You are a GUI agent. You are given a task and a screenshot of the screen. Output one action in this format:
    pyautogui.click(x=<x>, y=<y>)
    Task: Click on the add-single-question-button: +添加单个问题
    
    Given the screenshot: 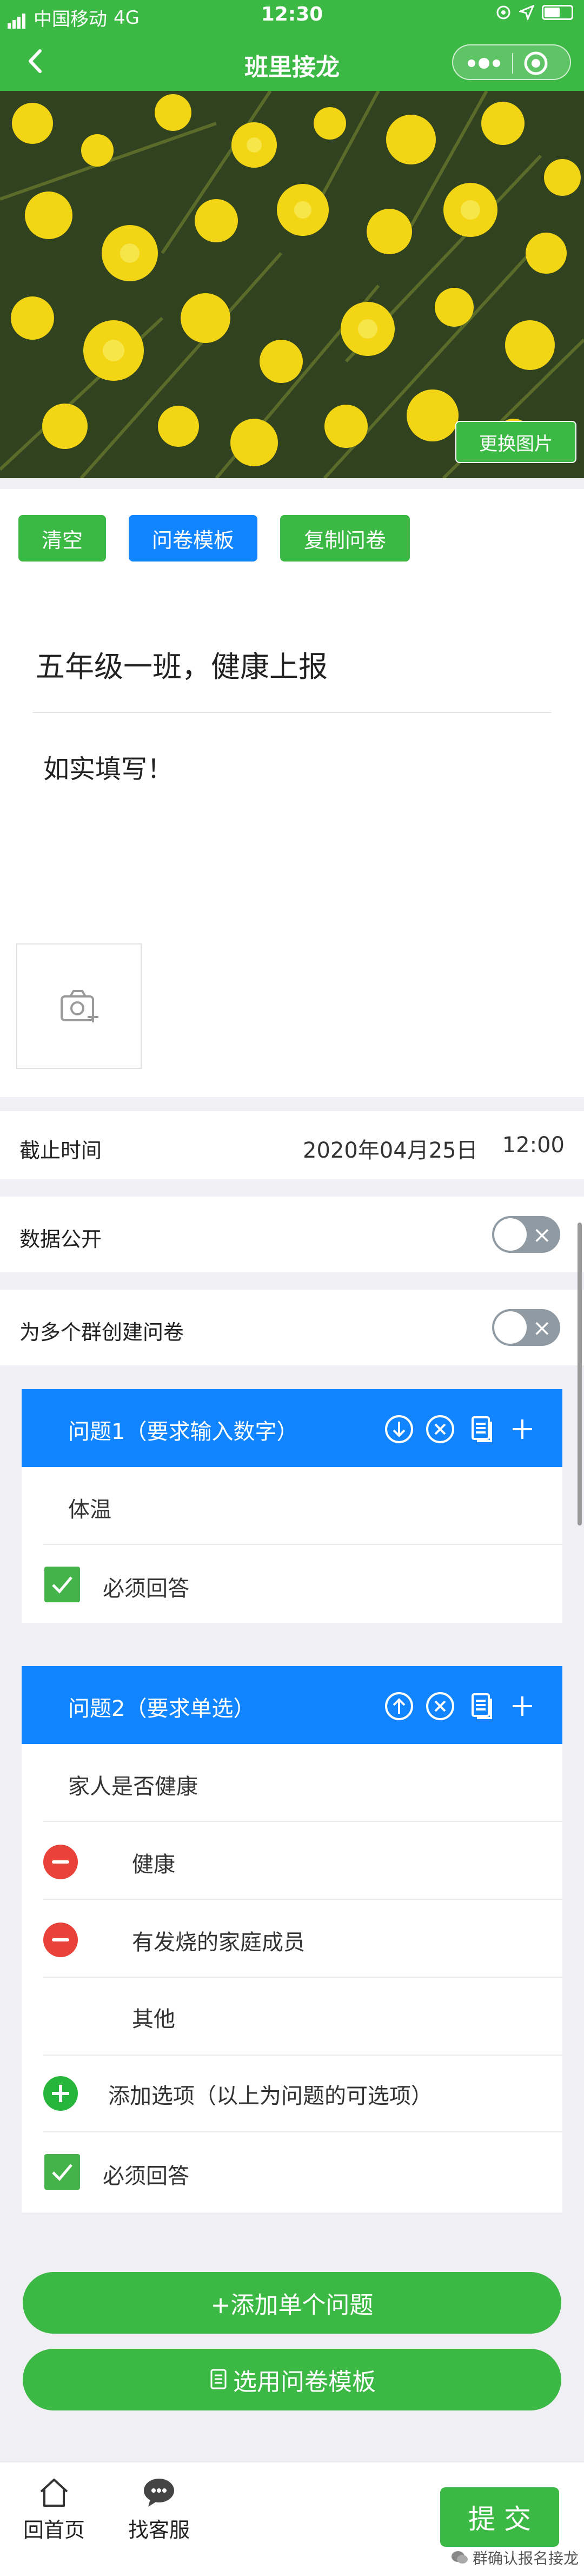 What is the action you would take?
    pyautogui.click(x=292, y=2303)
    